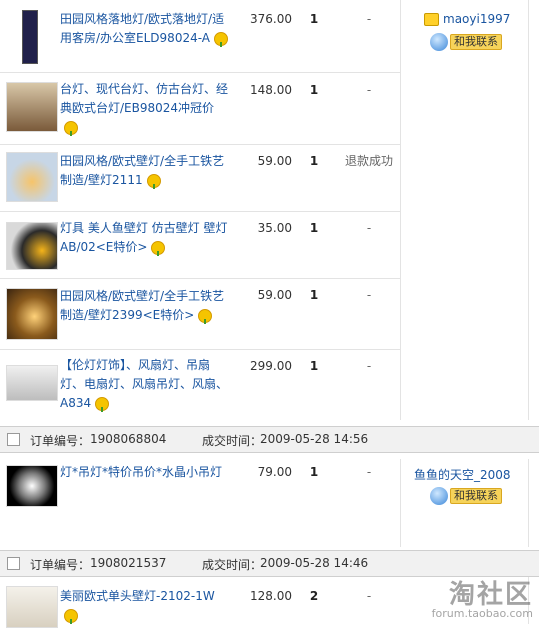 The width and height of the screenshot is (539, 628). I want to click on watermark-url: forum.taobao.com, so click(482, 613).